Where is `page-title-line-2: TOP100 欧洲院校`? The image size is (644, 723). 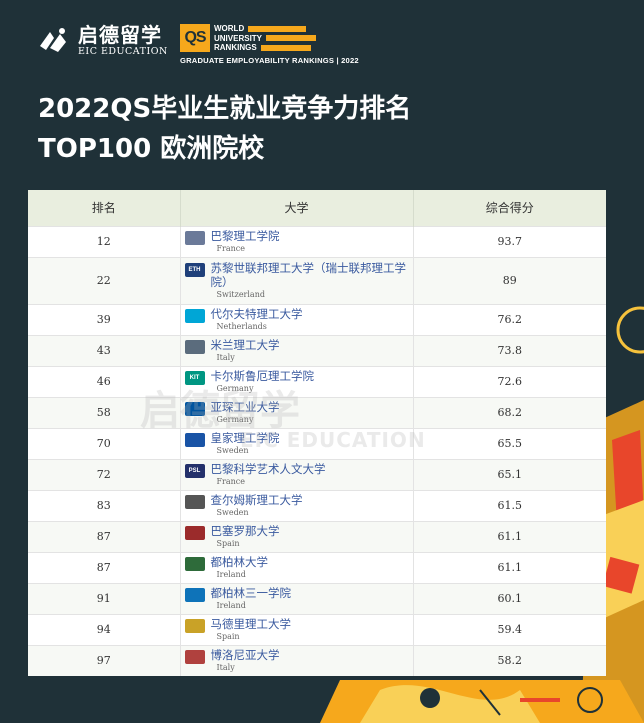
page-title-line-2: TOP100 欧洲院校 is located at coordinates (151, 149).